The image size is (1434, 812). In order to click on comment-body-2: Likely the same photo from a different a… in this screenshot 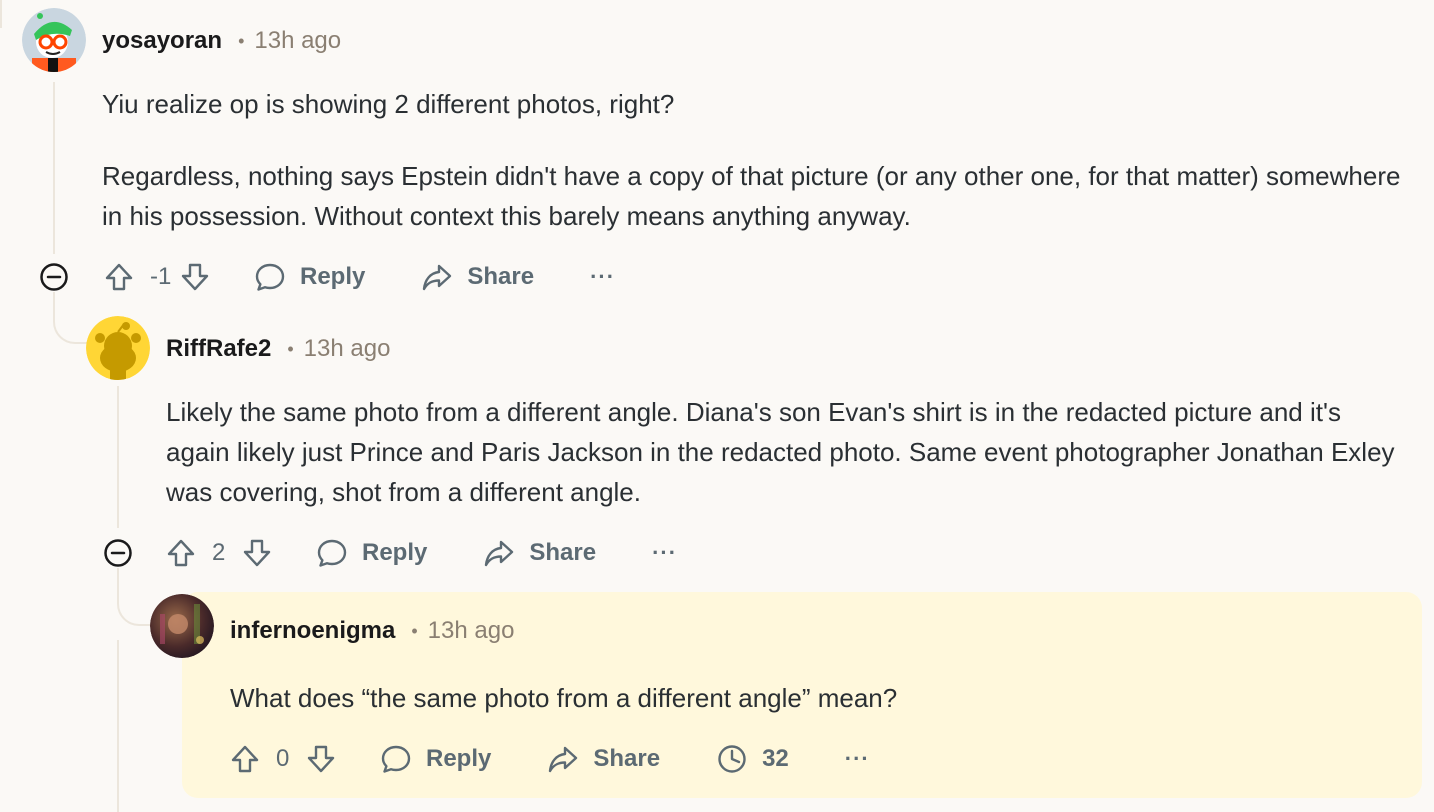, I will do `click(786, 452)`.